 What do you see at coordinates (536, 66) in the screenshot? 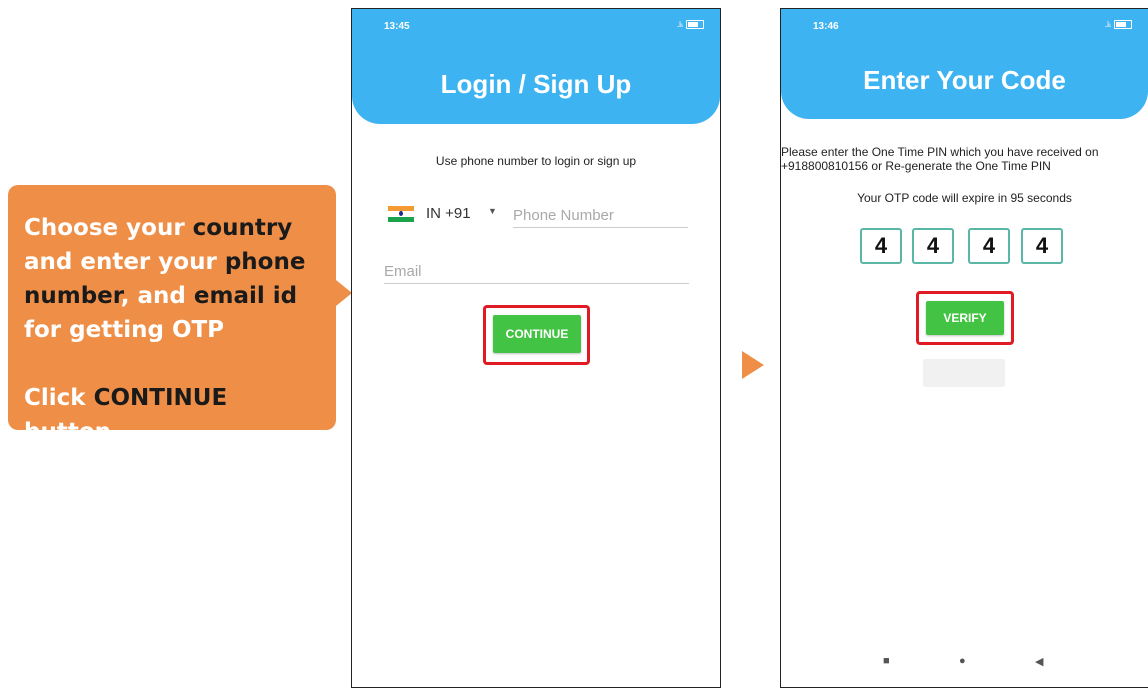
I see `app-header: 13:45 ⫡ Login / Sign Up` at bounding box center [536, 66].